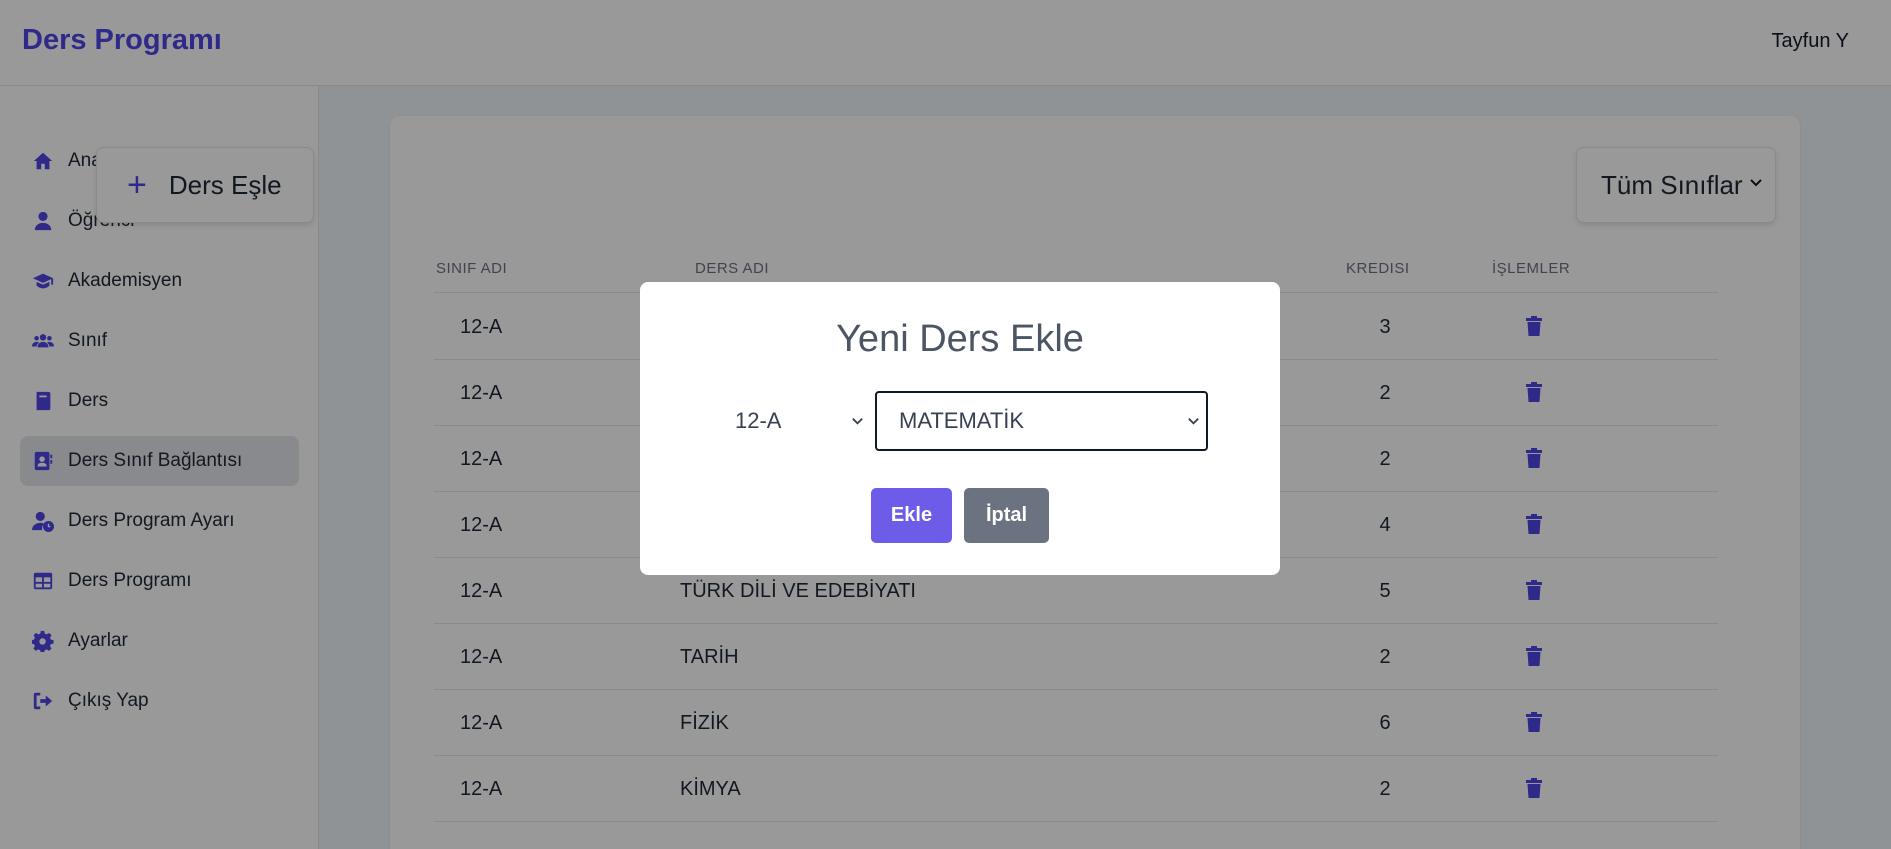 The image size is (1891, 849). I want to click on add-course-modal: Yeni Ders Ekle 12-A MATEMATİK Ekle İptal, so click(960, 428).